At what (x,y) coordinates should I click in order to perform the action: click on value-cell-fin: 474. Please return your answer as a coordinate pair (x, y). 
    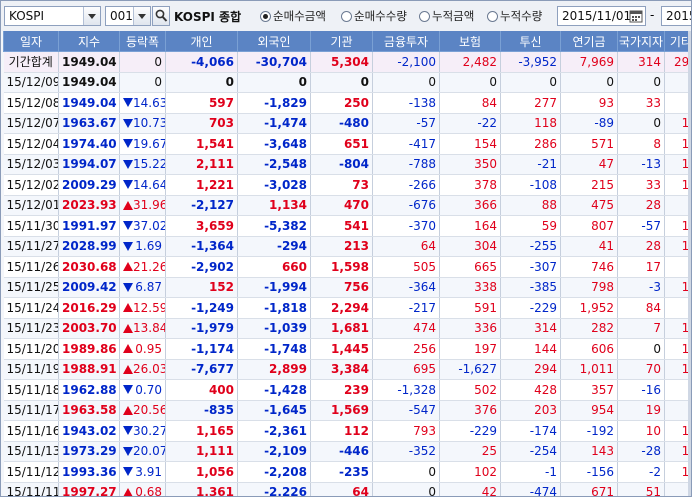
    Looking at the image, I should click on (406, 328).